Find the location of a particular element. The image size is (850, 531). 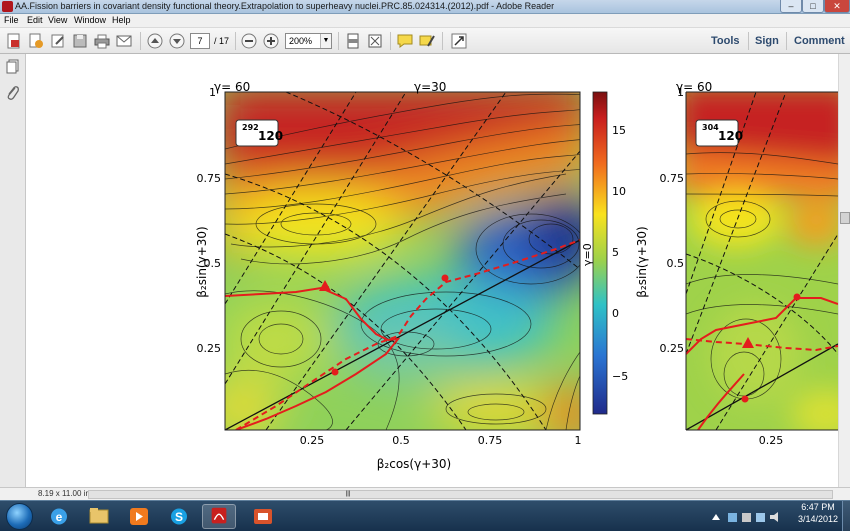

zoom-select: 200% ▼ is located at coordinates (308, 41).